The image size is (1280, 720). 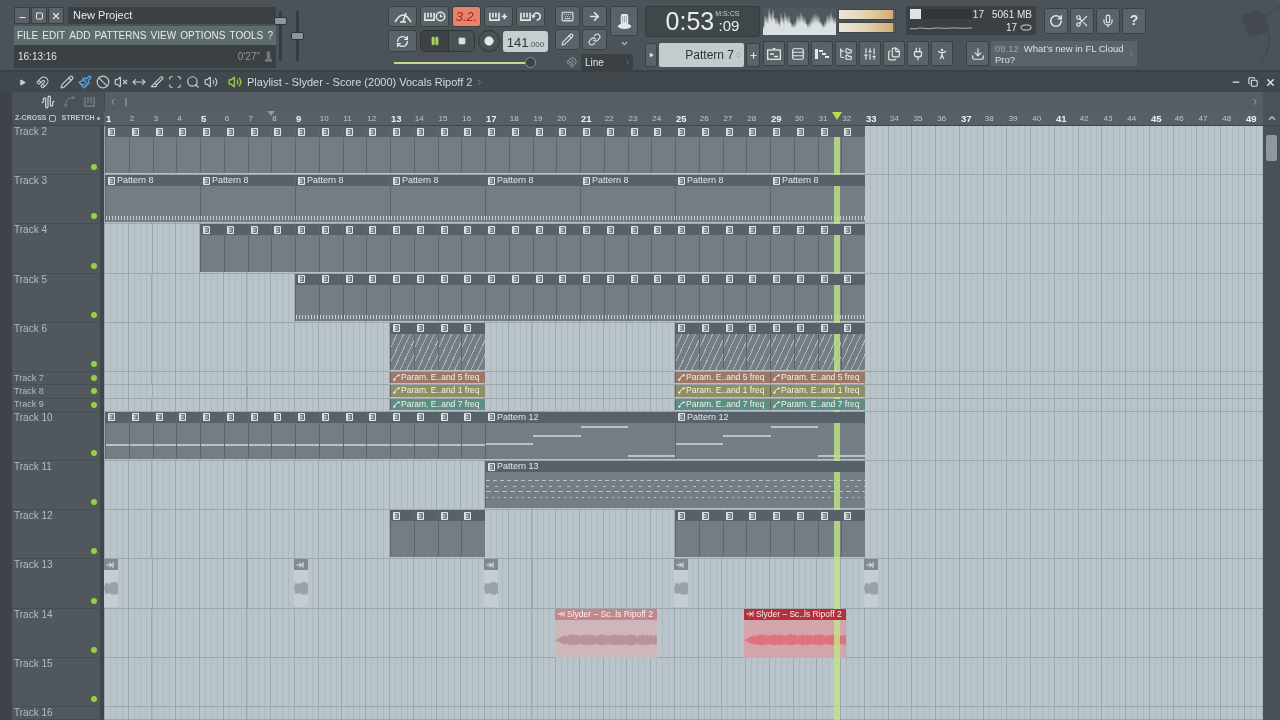 I want to click on track-header: Track 11, so click(x=58, y=486).